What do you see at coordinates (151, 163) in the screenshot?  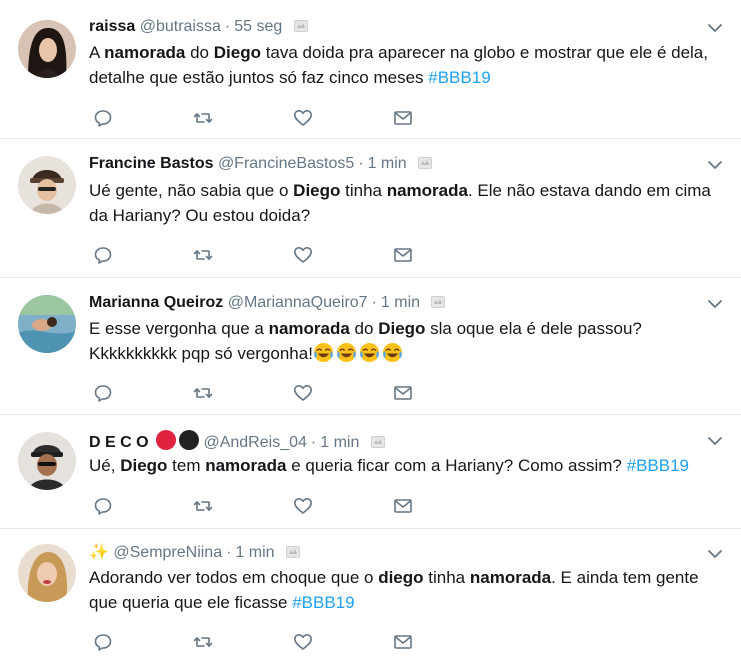 I see `author-name: Francine Bastos` at bounding box center [151, 163].